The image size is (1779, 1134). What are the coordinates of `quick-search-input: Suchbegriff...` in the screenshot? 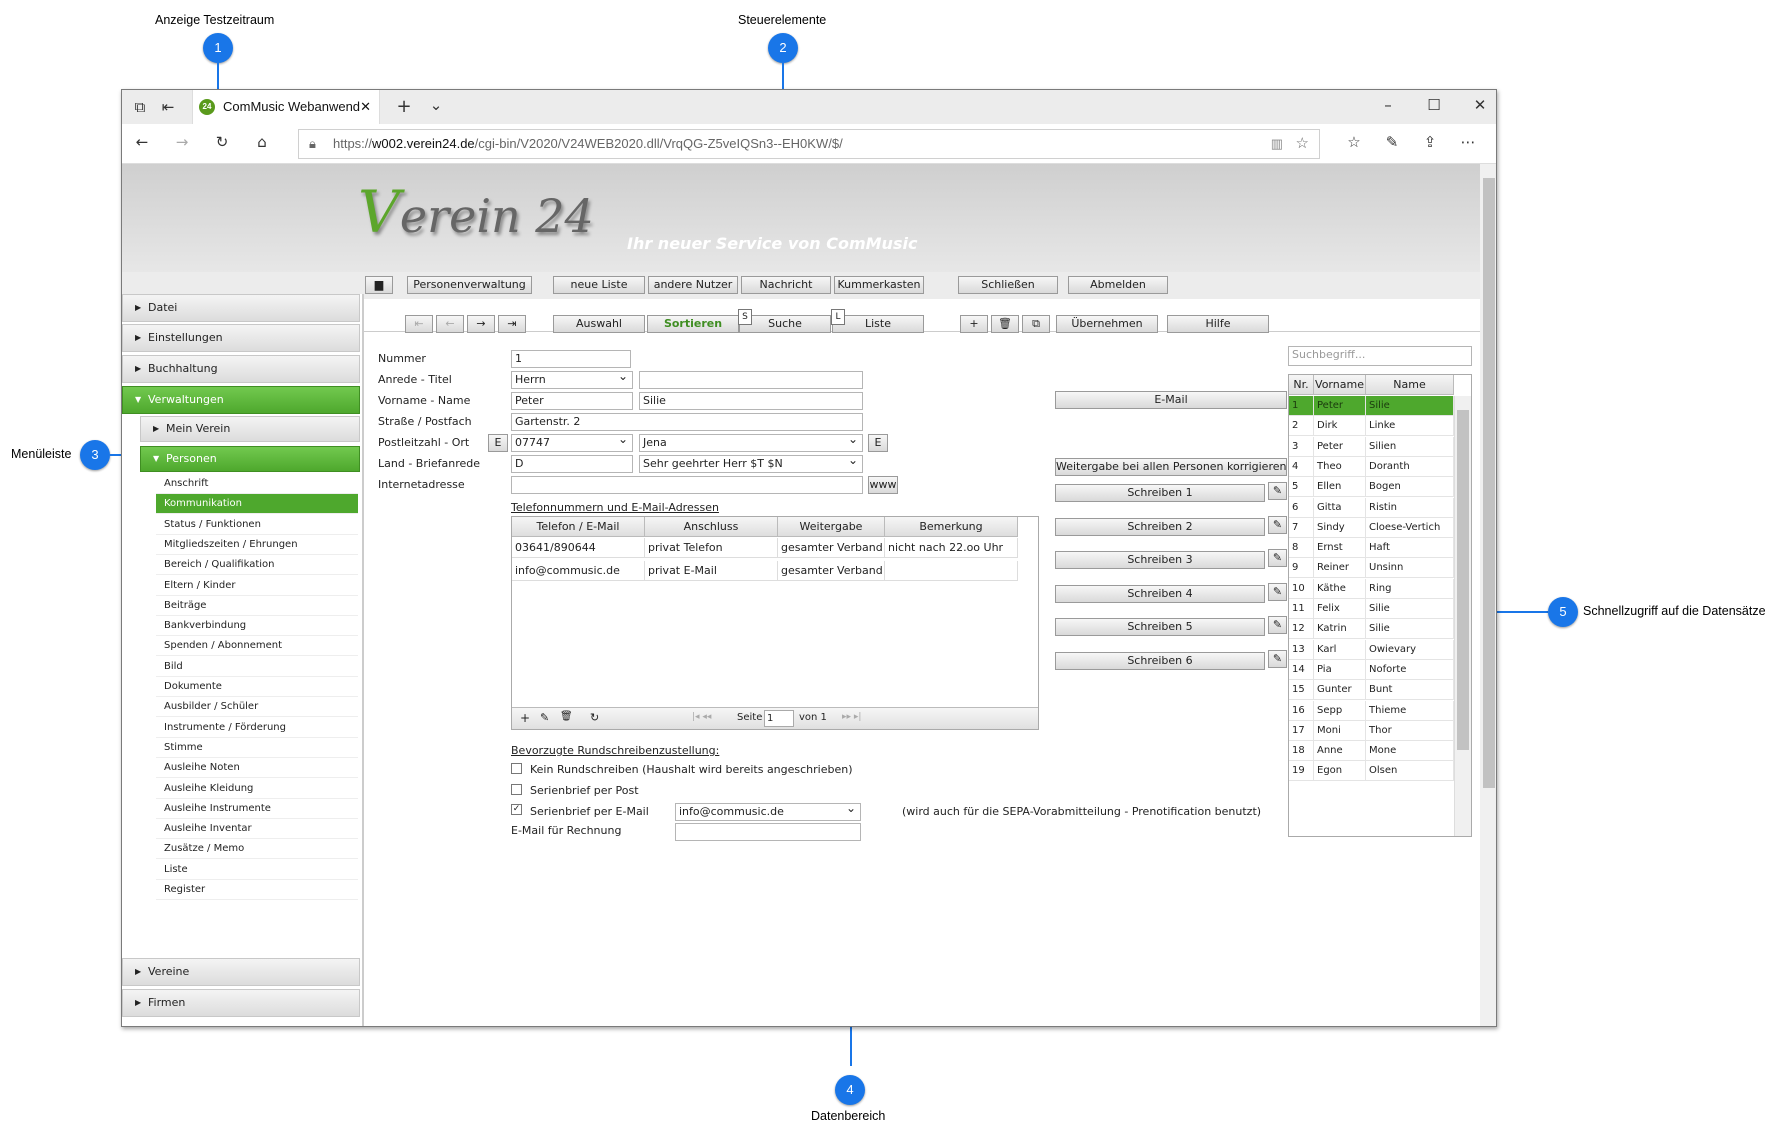 It's located at (1380, 356).